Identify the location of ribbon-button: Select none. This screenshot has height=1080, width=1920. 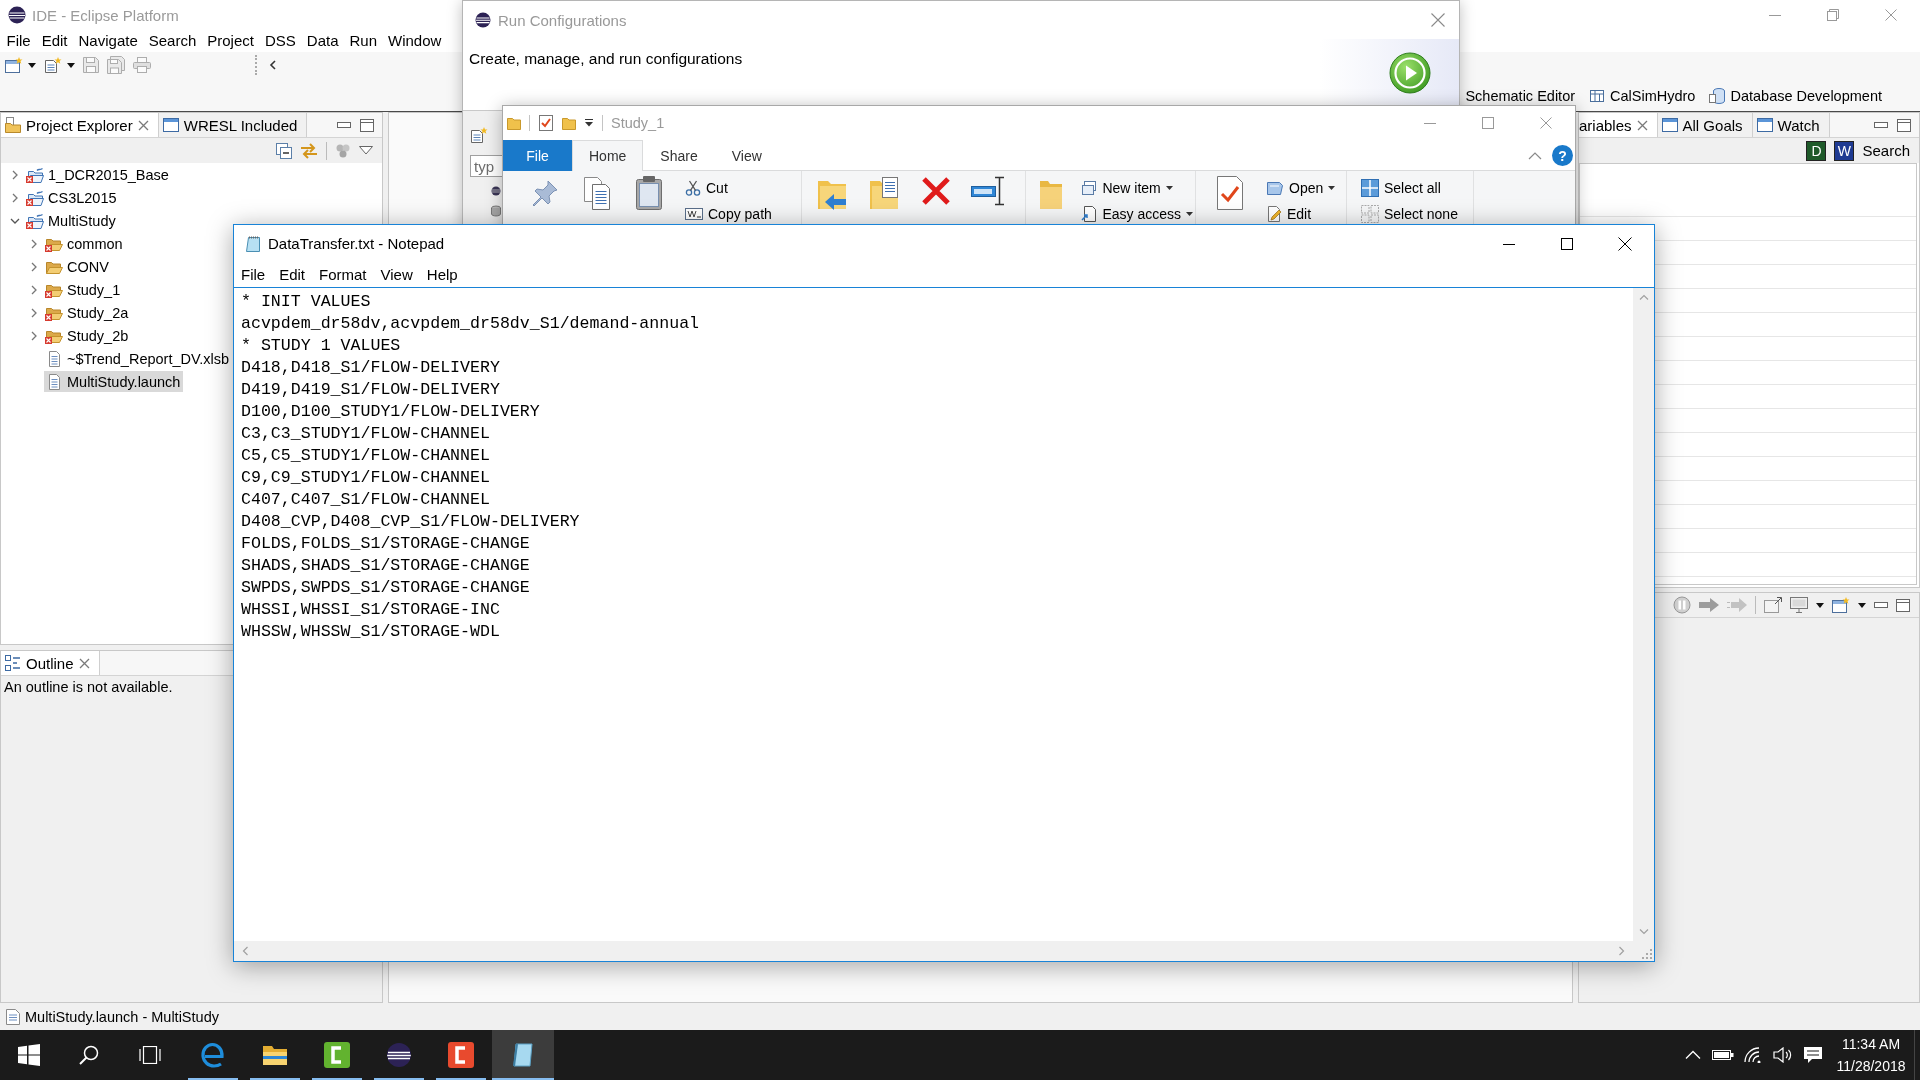
(1409, 214).